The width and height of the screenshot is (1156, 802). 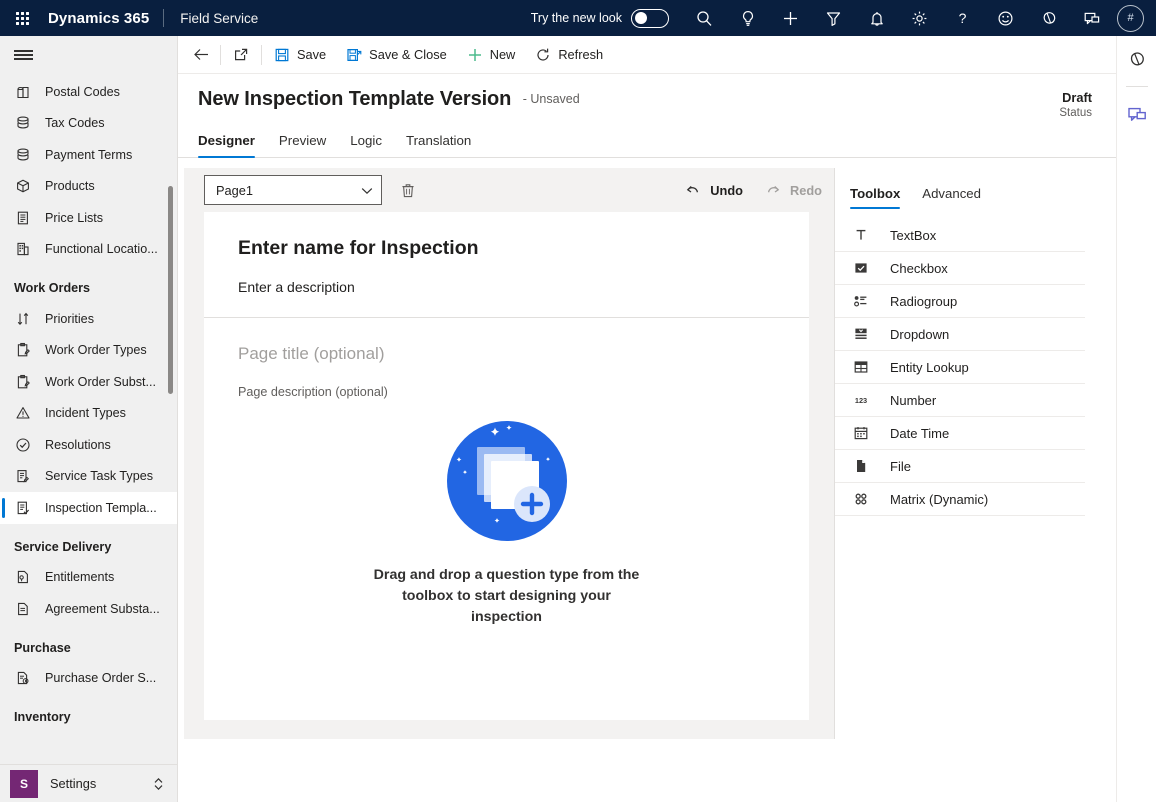 I want to click on status-block: Draft Status, so click(x=1075, y=103).